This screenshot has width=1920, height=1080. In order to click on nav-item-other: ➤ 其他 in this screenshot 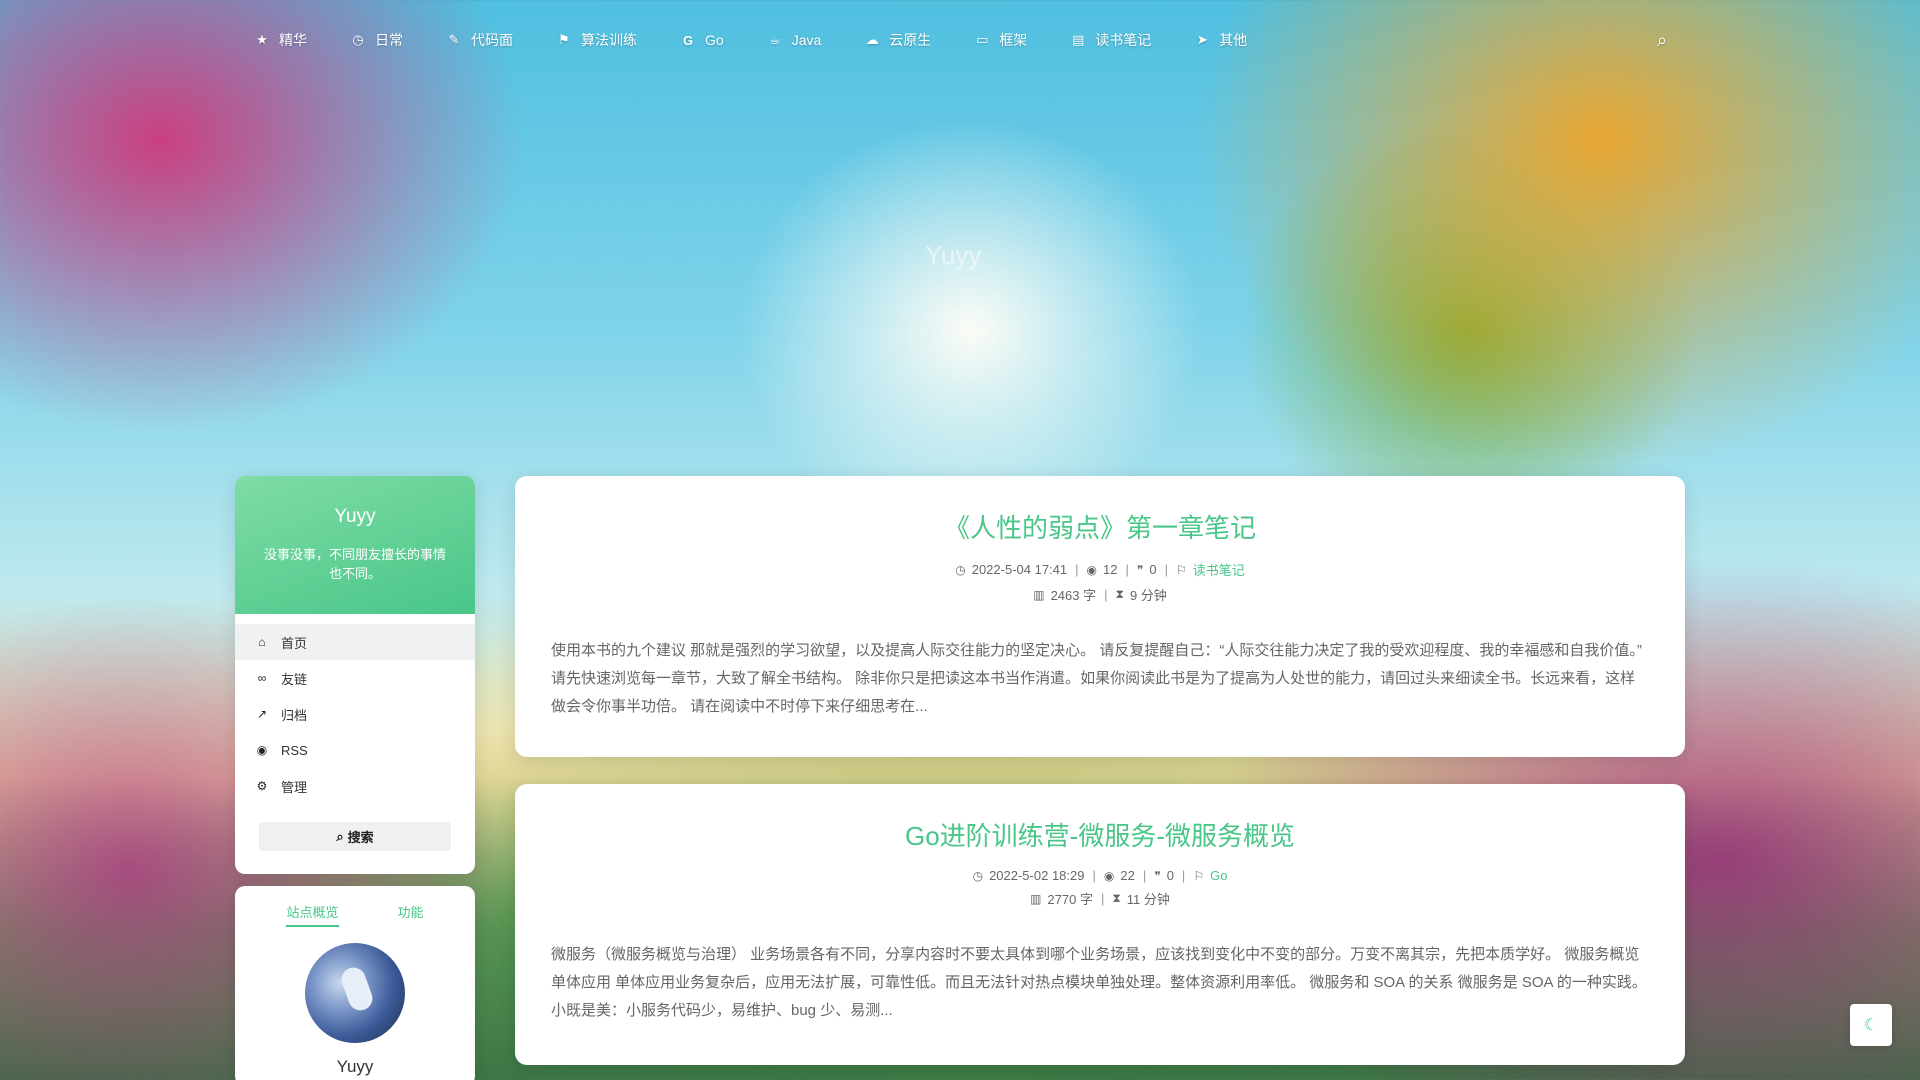, I will do `click(1221, 40)`.